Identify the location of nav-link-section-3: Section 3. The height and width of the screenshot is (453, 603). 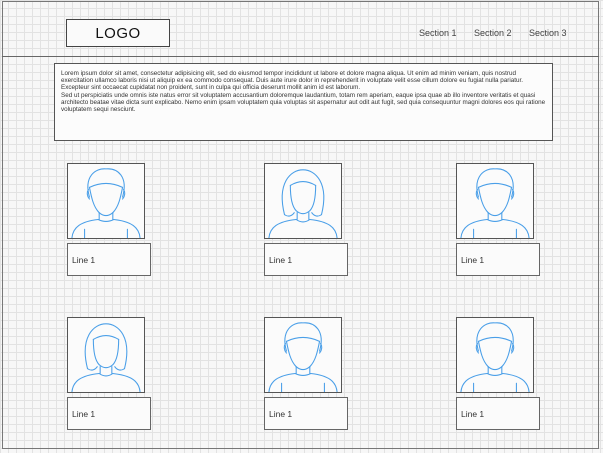
(548, 33).